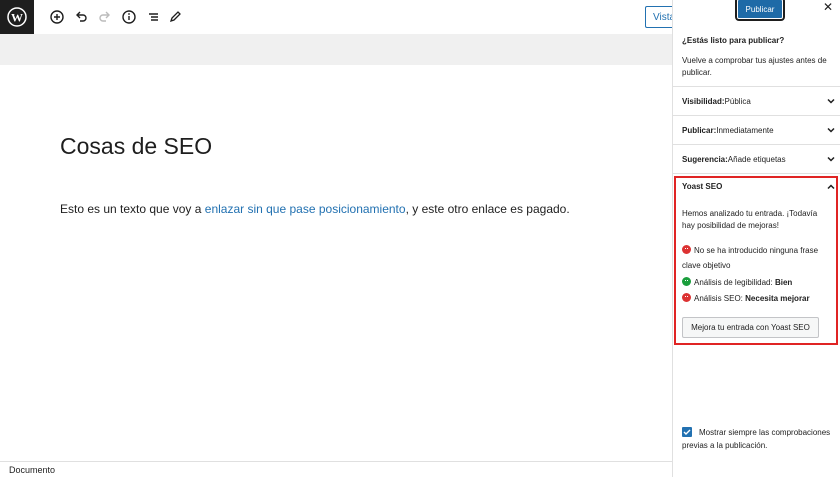 The width and height of the screenshot is (840, 477). What do you see at coordinates (136, 146) in the screenshot?
I see `post-title: Cosas de SEO` at bounding box center [136, 146].